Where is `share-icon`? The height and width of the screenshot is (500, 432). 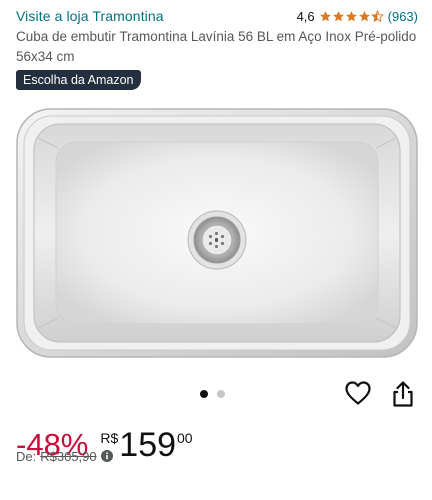 share-icon is located at coordinates (403, 394).